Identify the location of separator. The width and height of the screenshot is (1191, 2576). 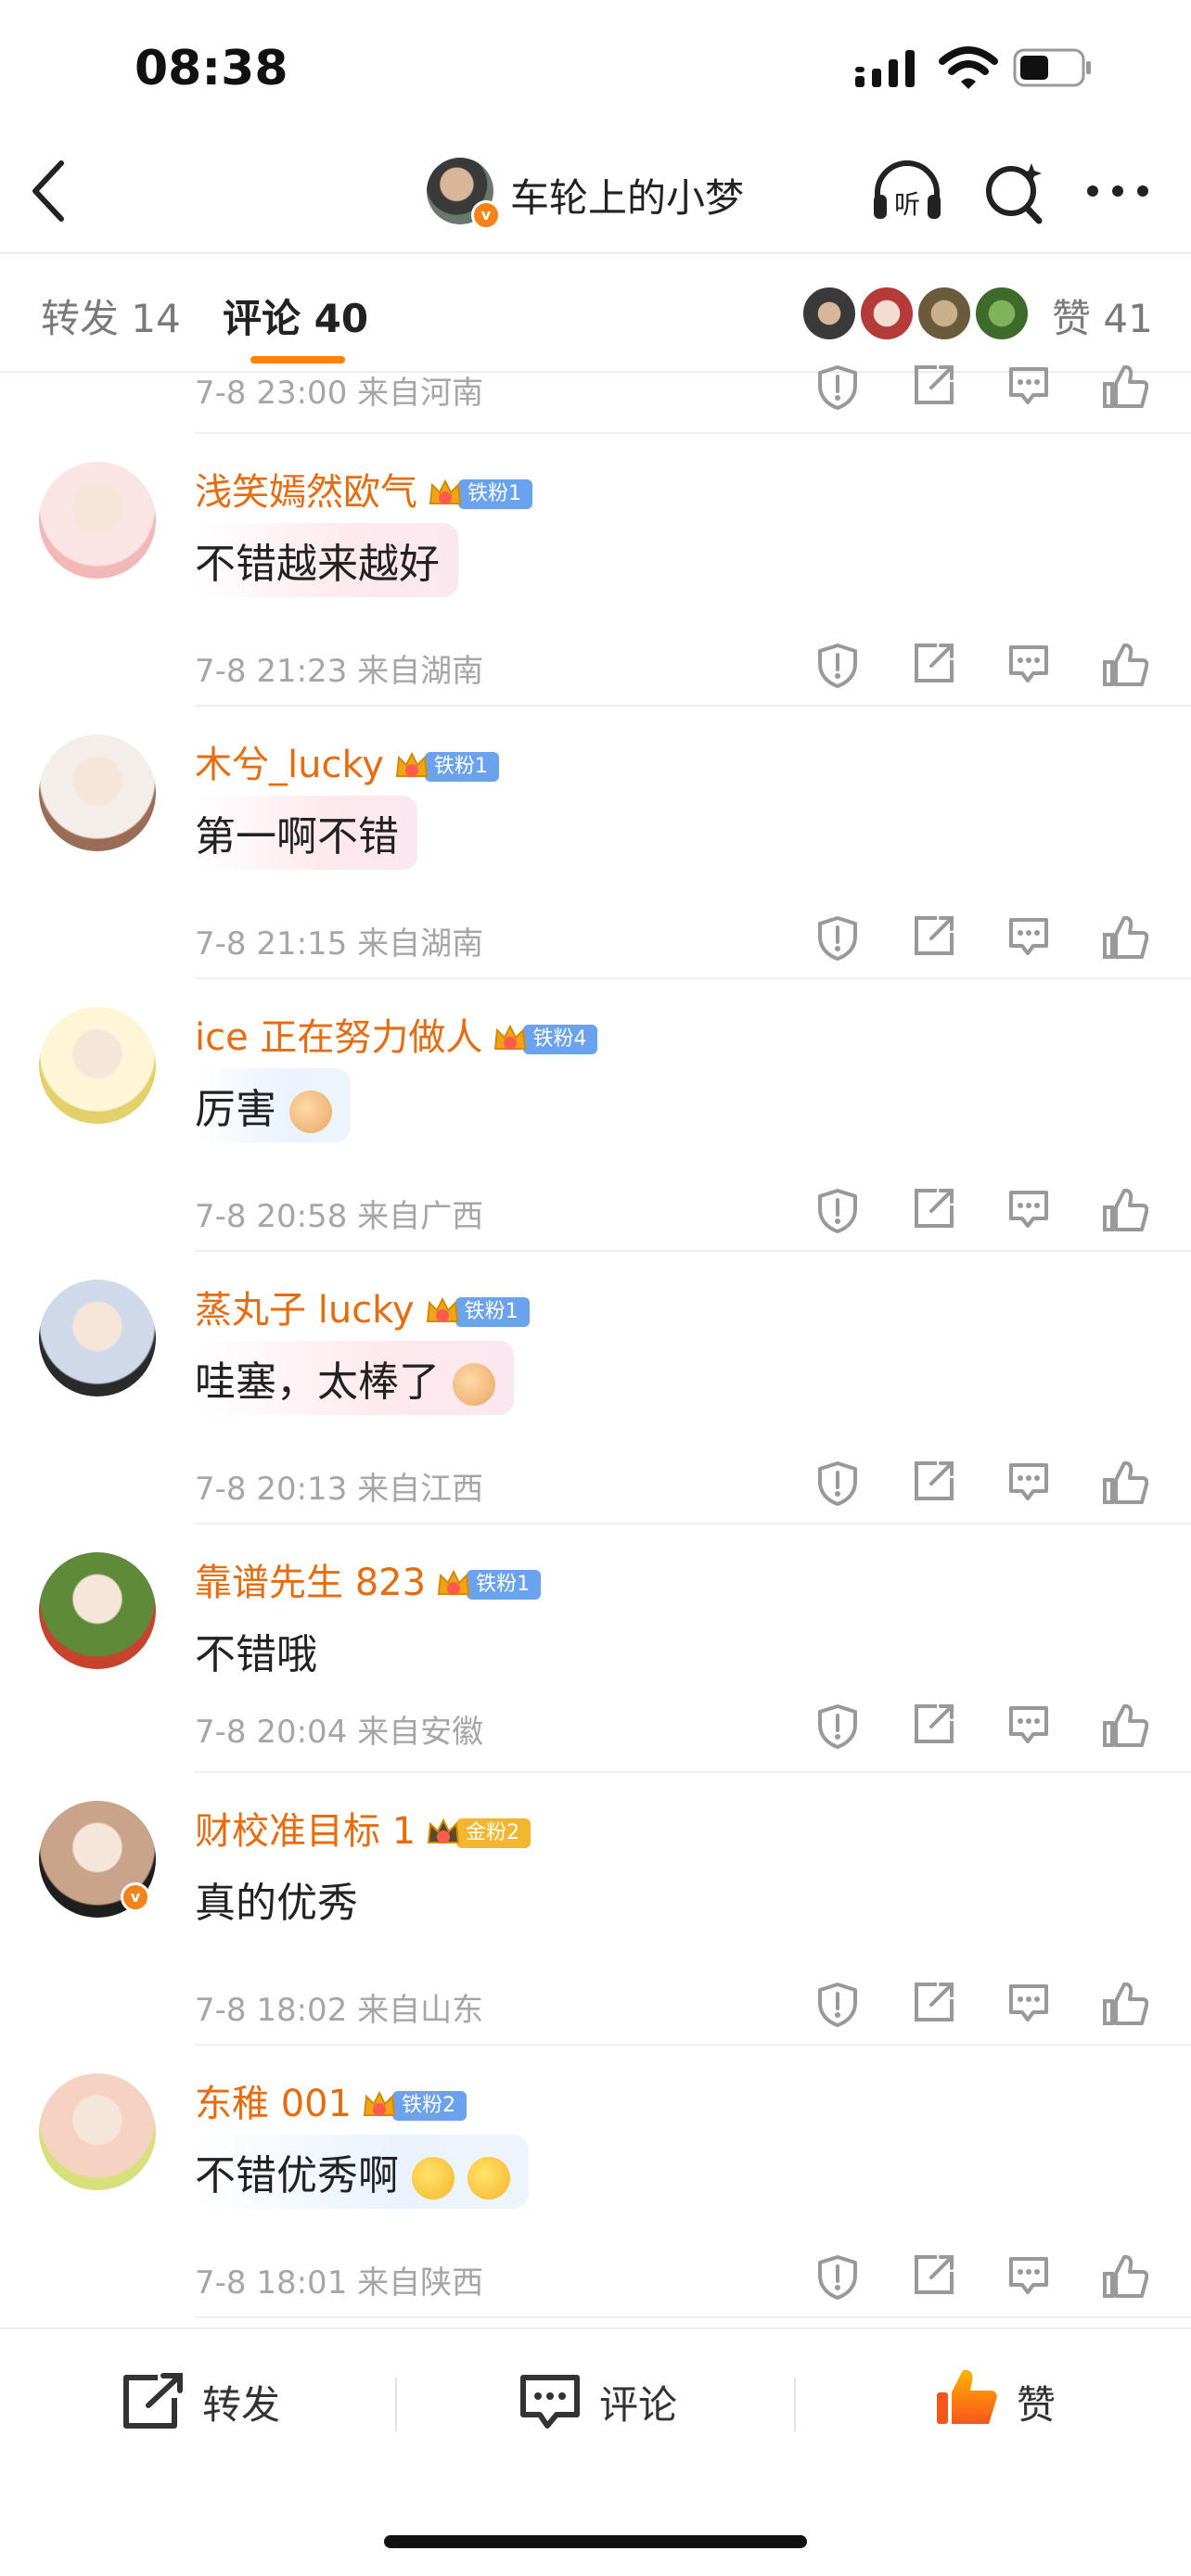
(396, 2405).